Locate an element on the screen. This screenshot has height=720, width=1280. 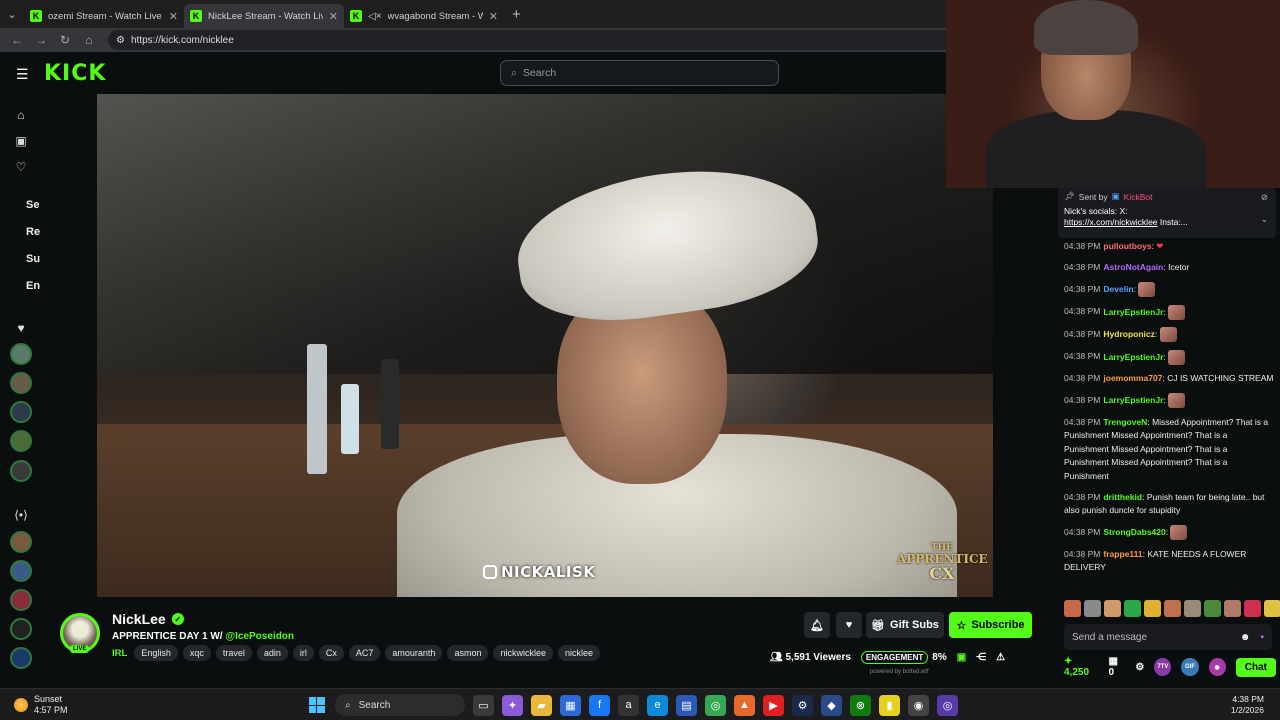
subscribe-button: ☆ Subscribe is located at coordinates (990, 625).